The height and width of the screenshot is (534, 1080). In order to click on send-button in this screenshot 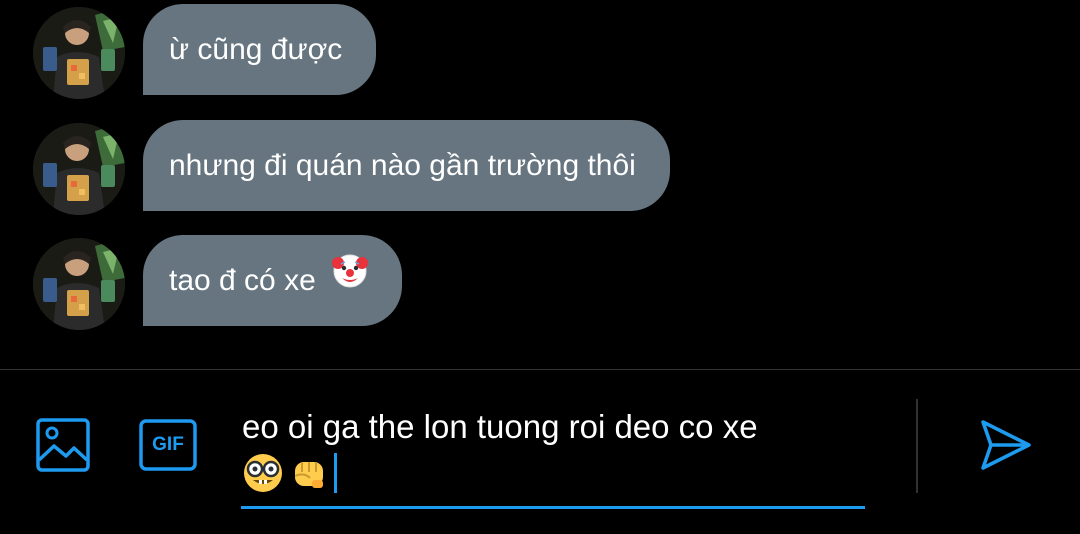, I will do `click(1006, 447)`.